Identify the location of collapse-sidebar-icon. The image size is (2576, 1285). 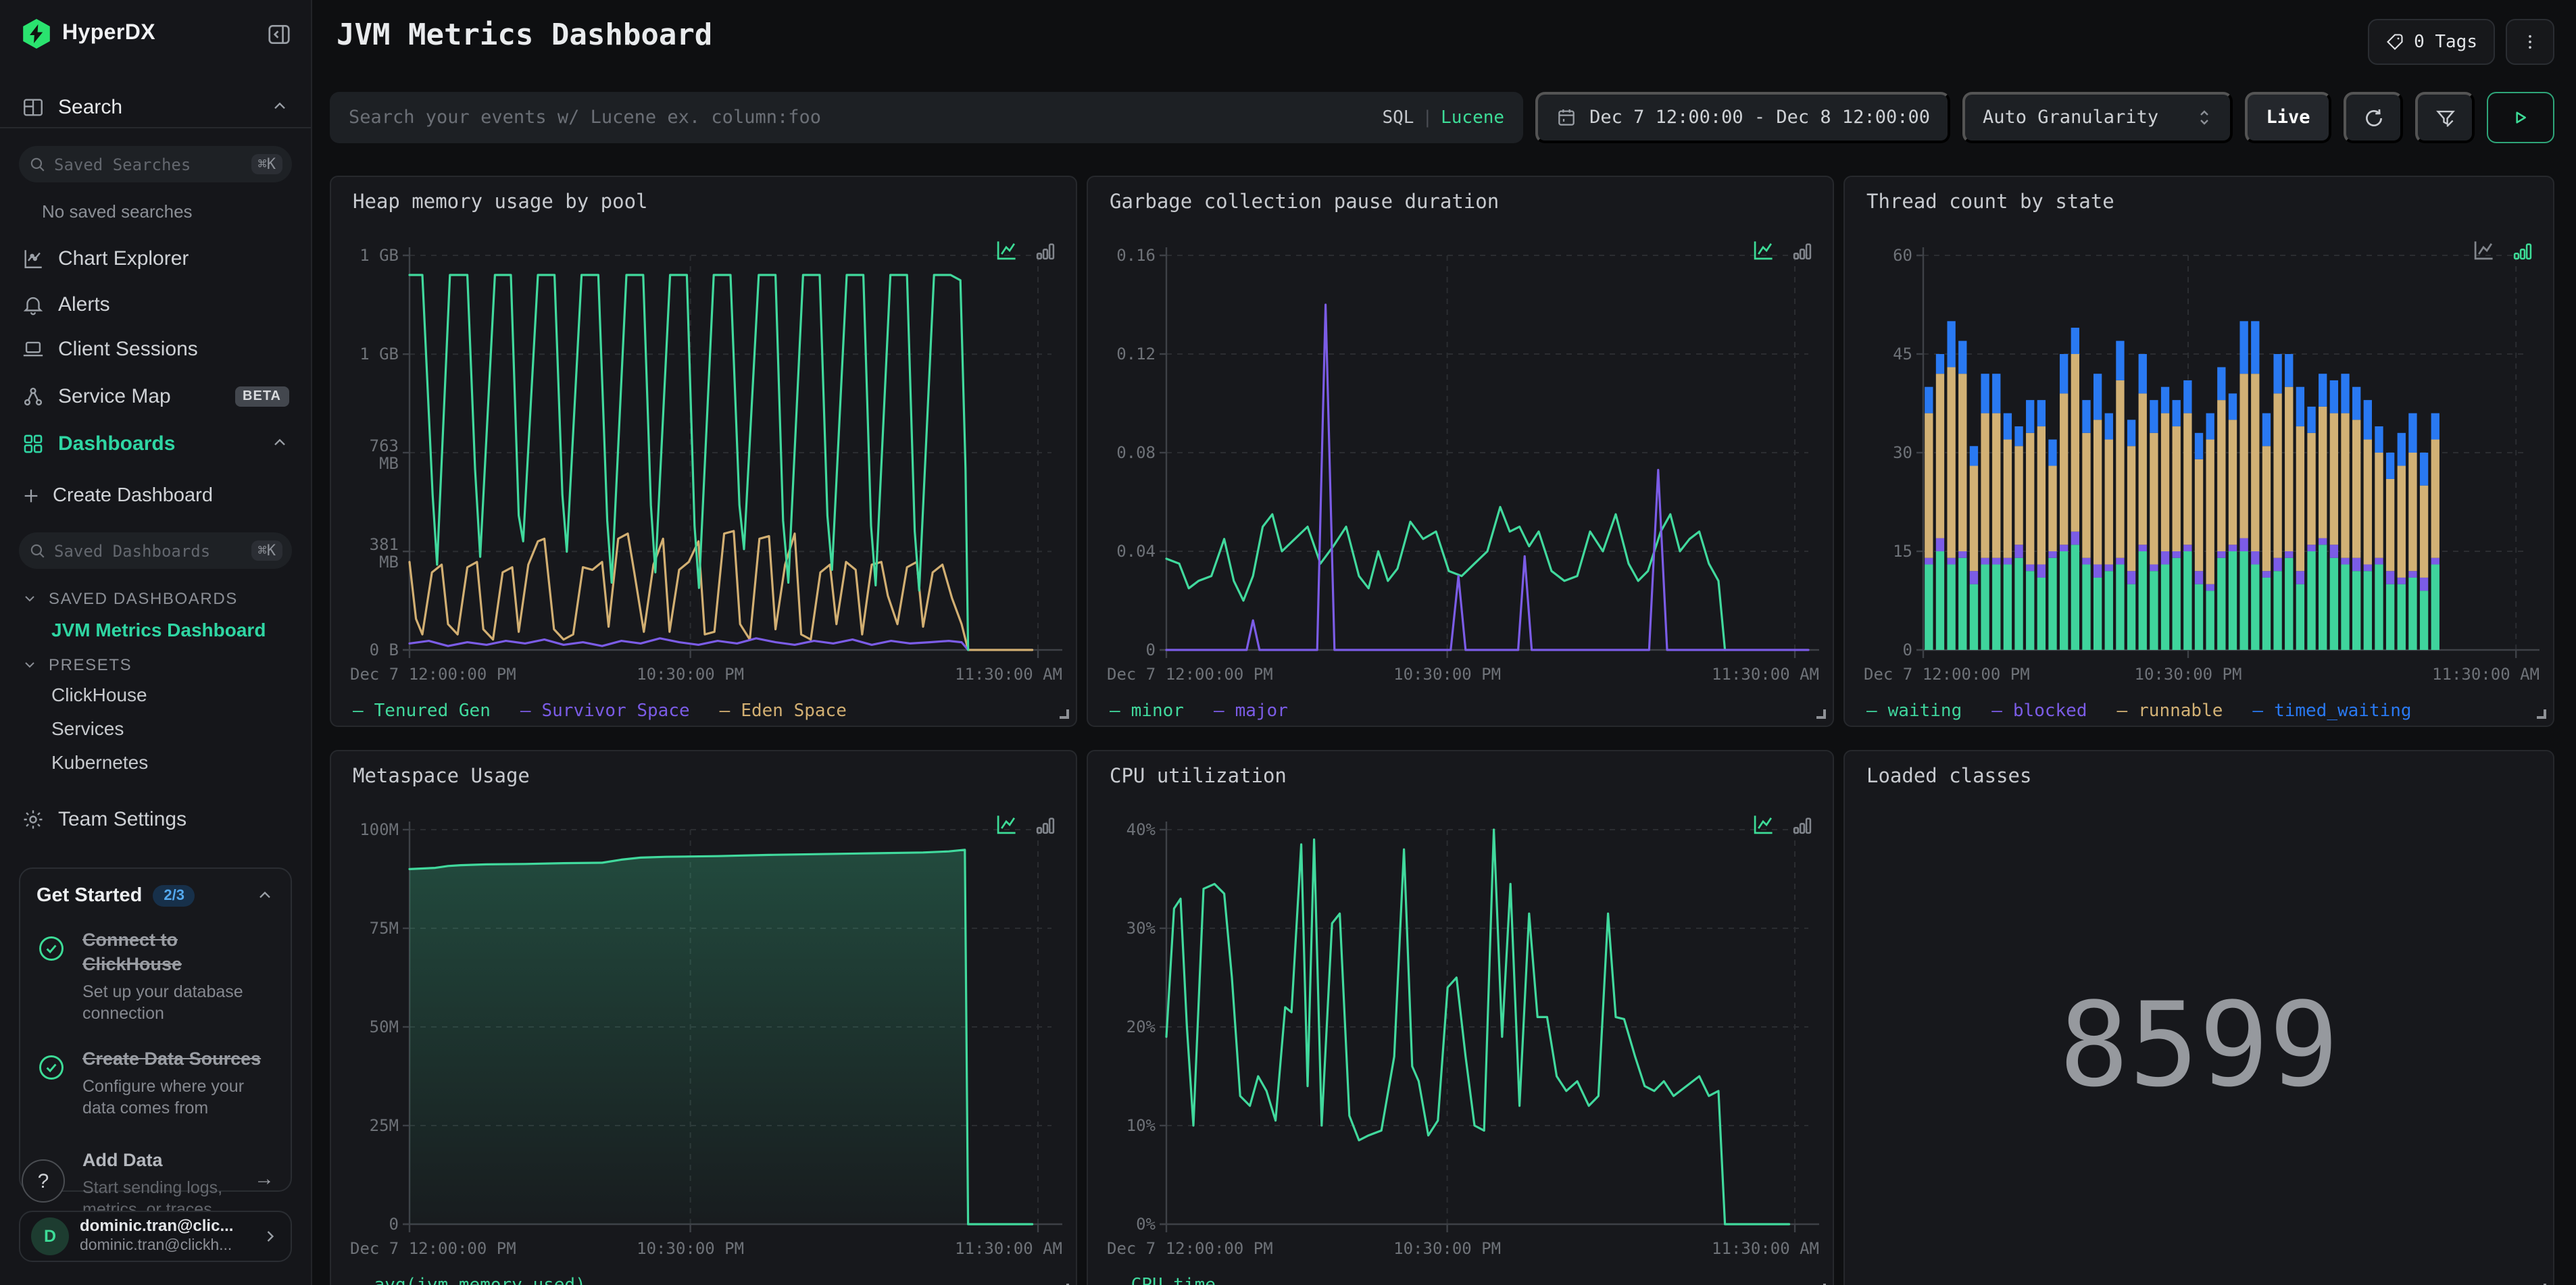
(279, 34).